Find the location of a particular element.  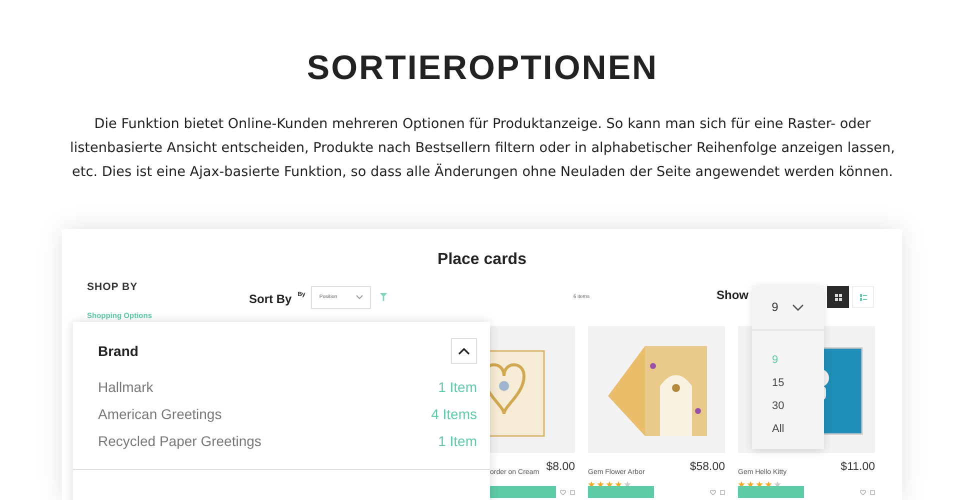

show-select: 9 is located at coordinates (788, 308).